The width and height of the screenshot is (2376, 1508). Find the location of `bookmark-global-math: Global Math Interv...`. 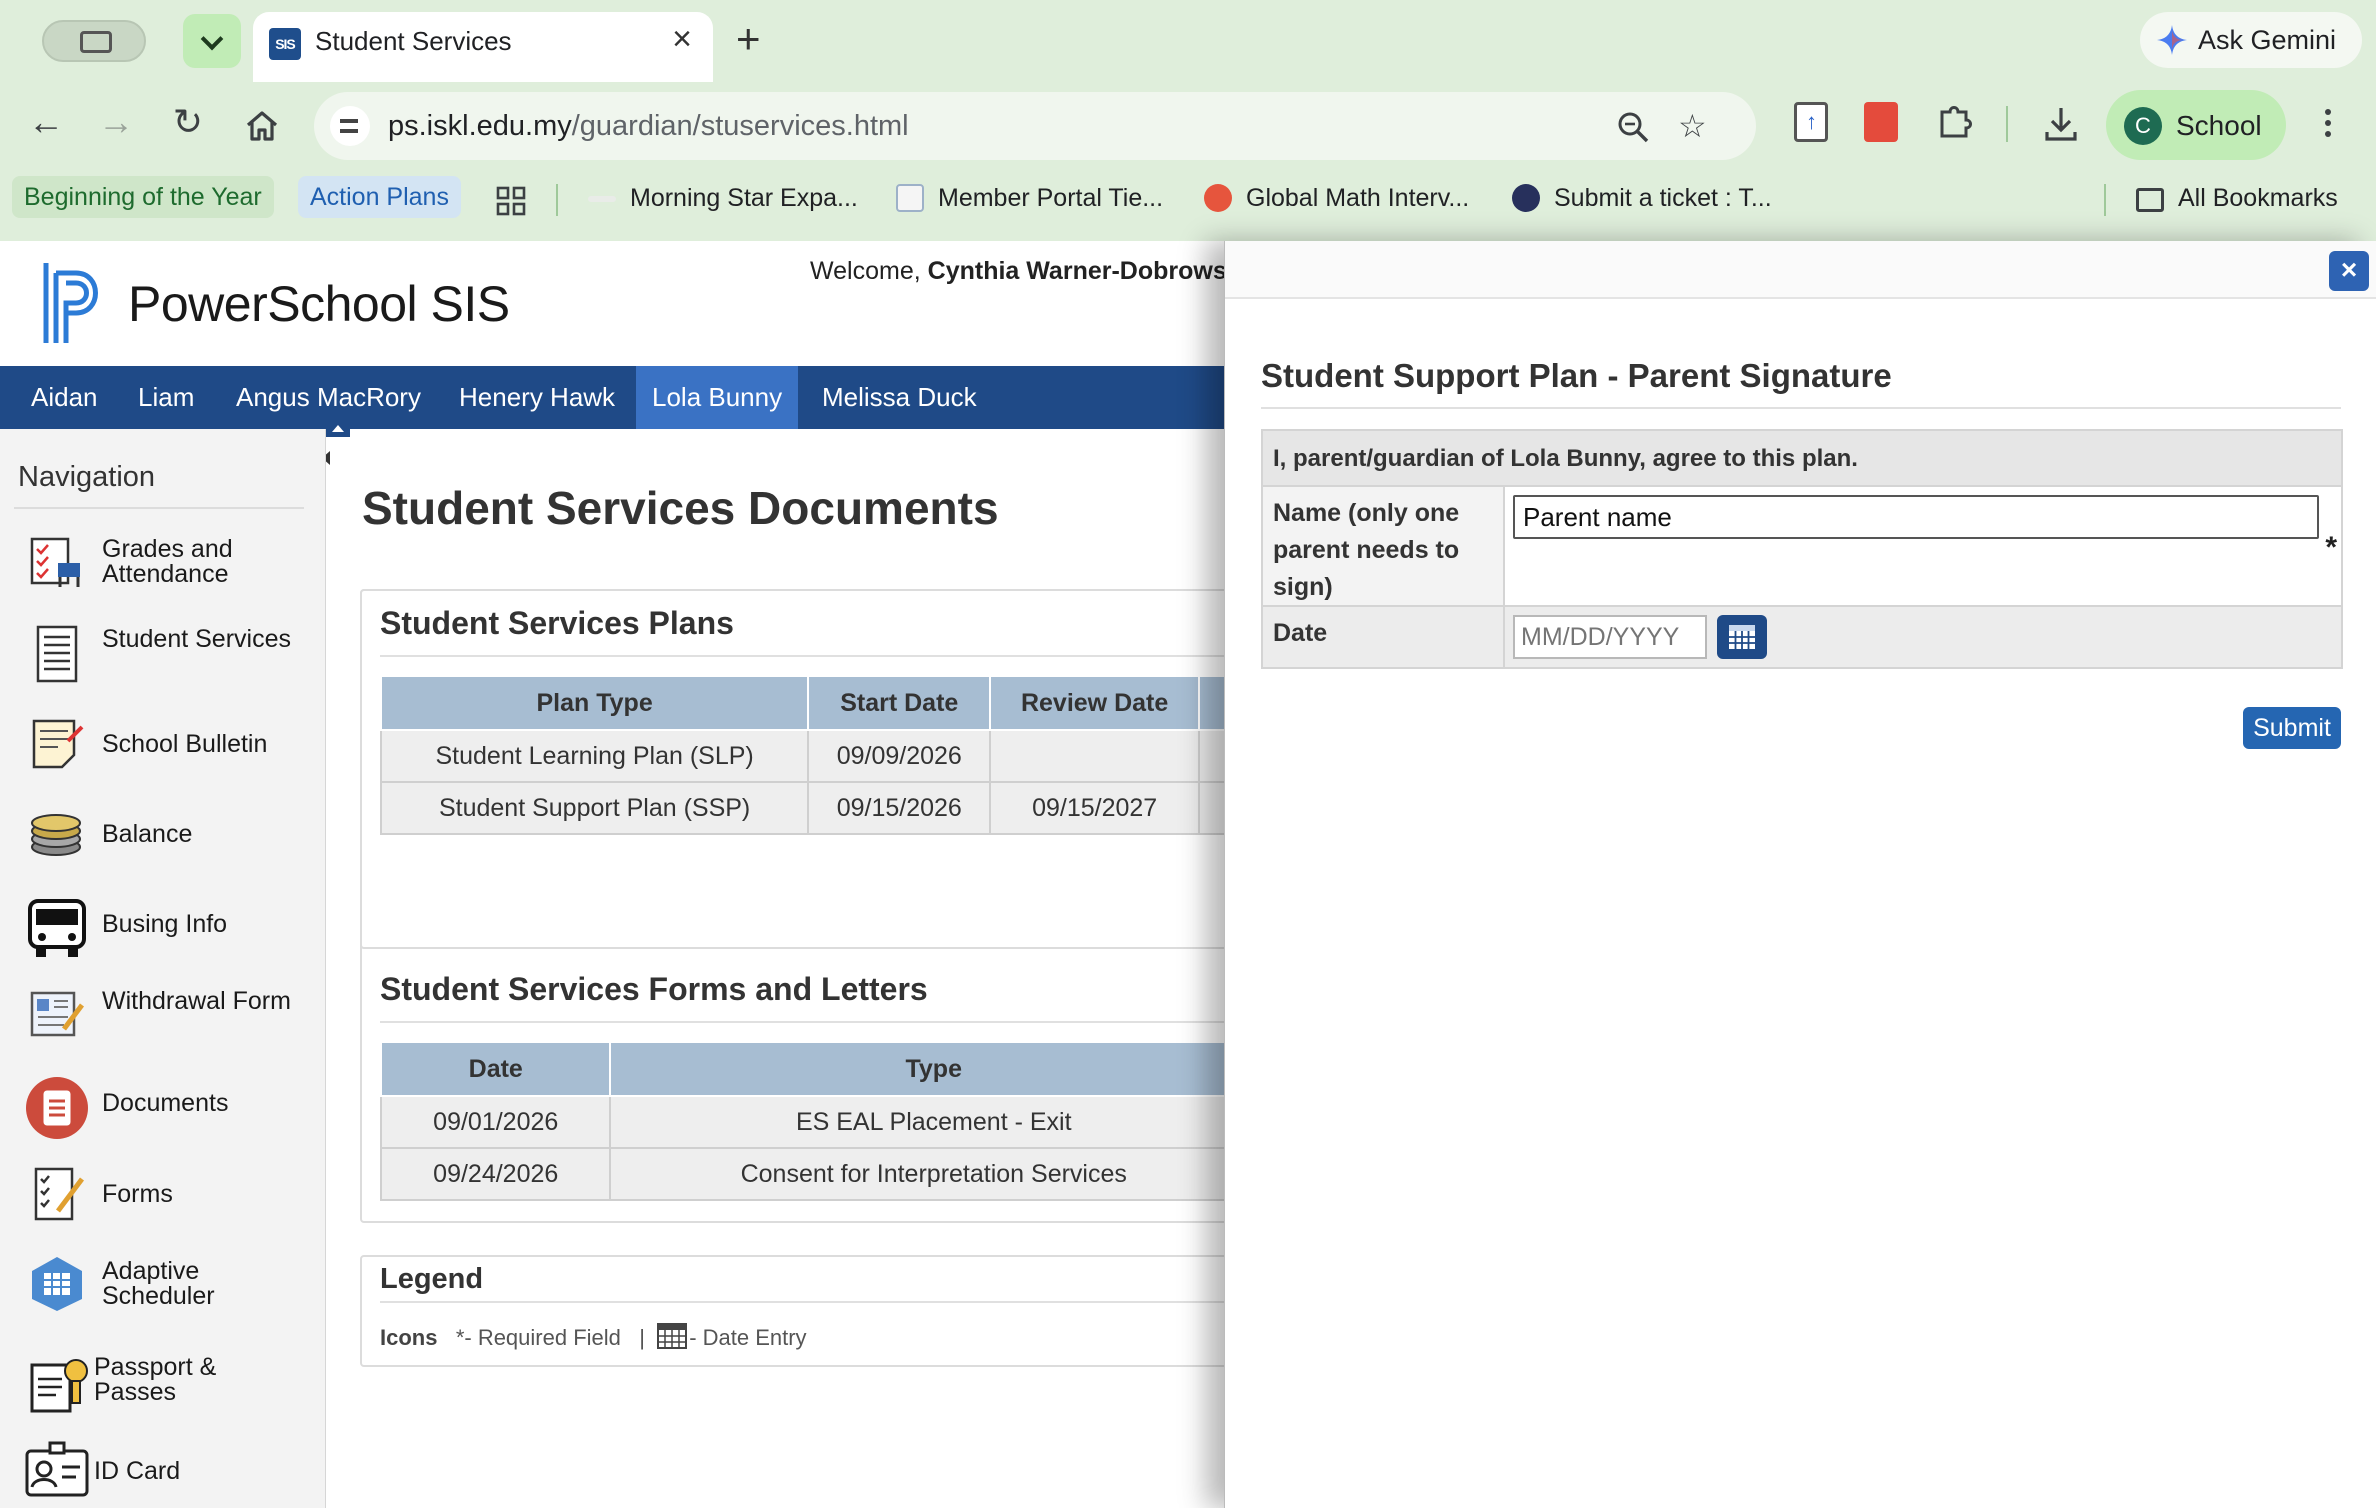

bookmark-global-math: Global Math Interv... is located at coordinates (1336, 198).